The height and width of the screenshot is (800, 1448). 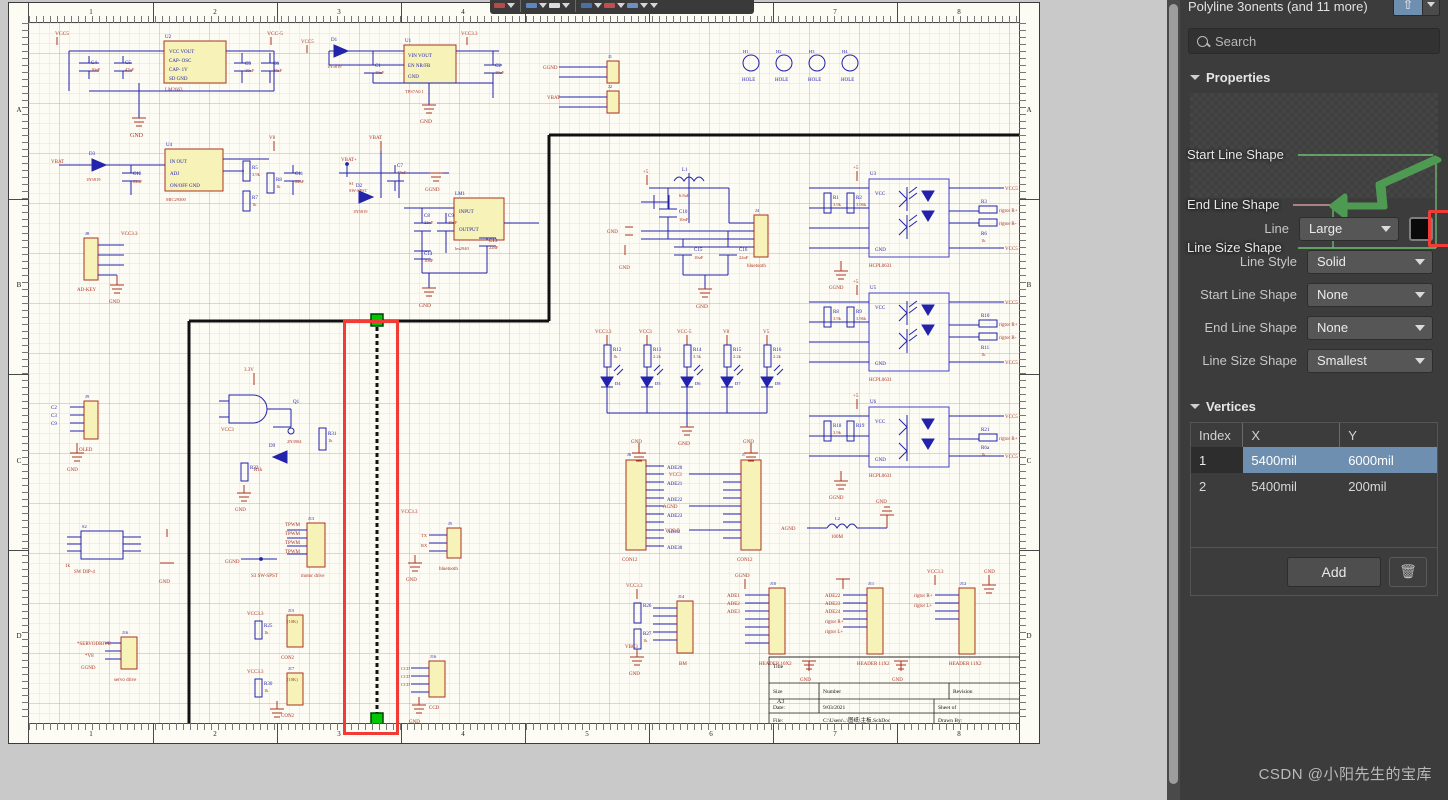 I want to click on svg-text: R10, so click(x=985, y=316).